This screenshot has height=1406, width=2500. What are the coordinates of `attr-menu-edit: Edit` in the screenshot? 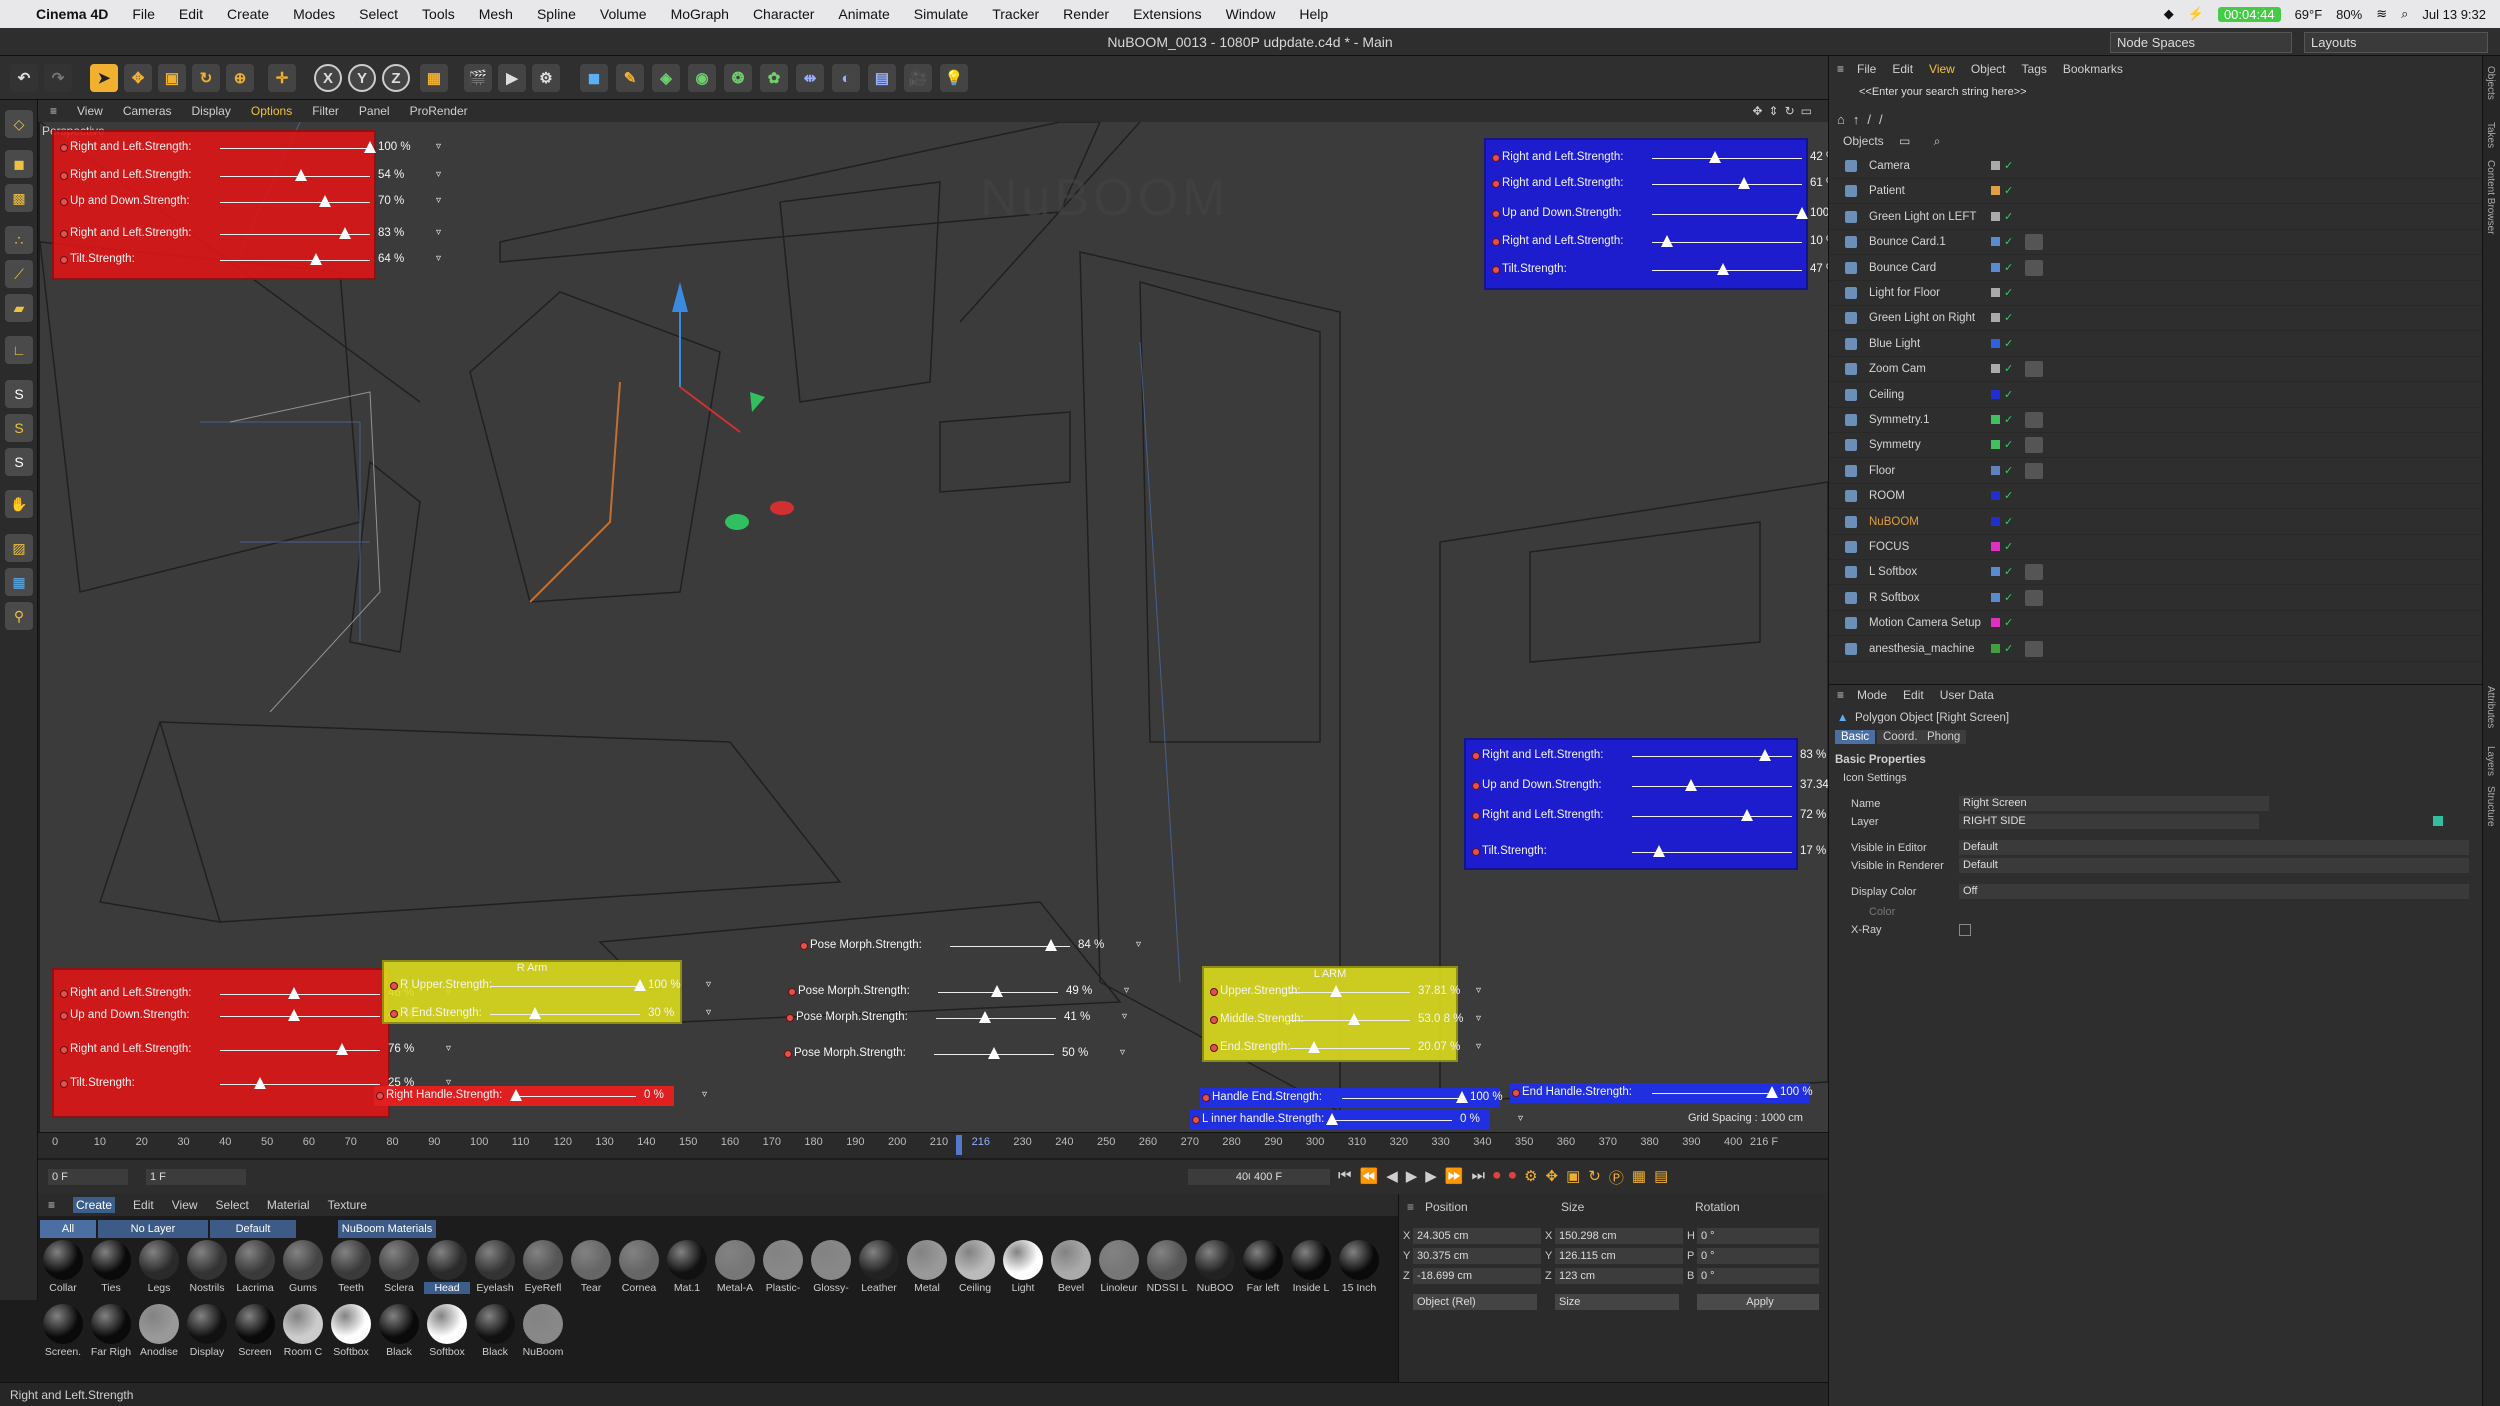 It's located at (1913, 696).